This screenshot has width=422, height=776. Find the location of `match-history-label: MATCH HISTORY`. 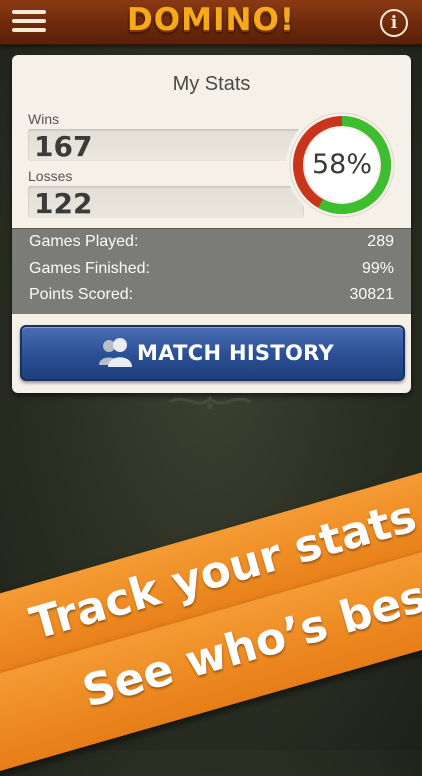

match-history-label: MATCH HISTORY is located at coordinates (235, 353).